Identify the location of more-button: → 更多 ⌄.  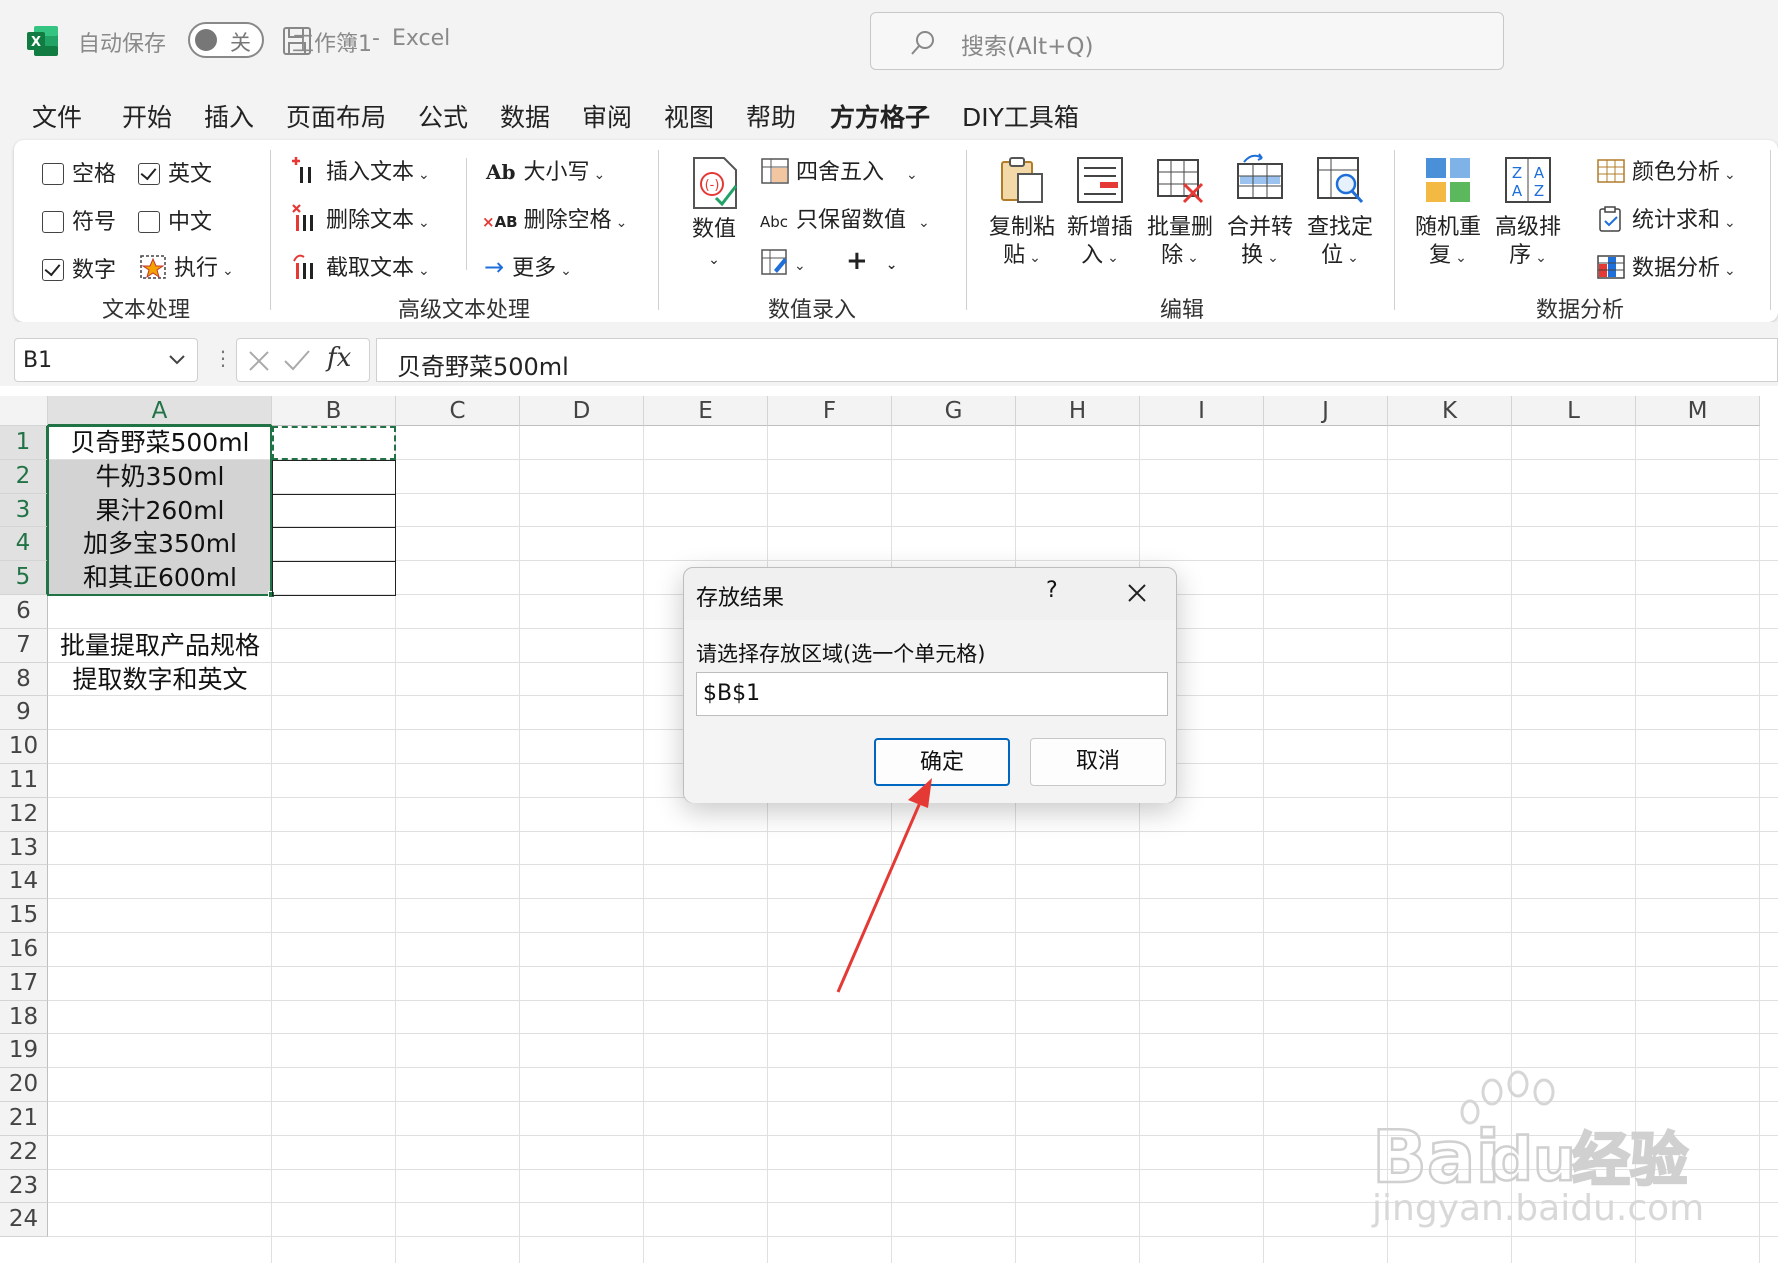
(528, 266).